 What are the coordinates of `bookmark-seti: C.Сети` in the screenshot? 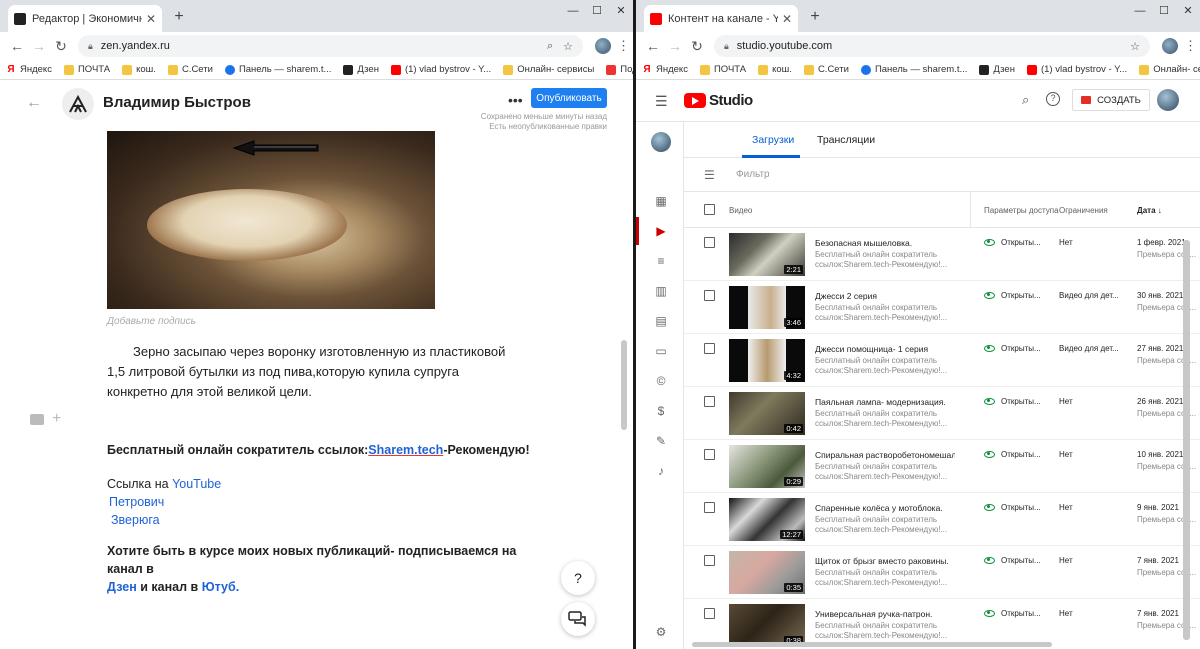 It's located at (826, 69).